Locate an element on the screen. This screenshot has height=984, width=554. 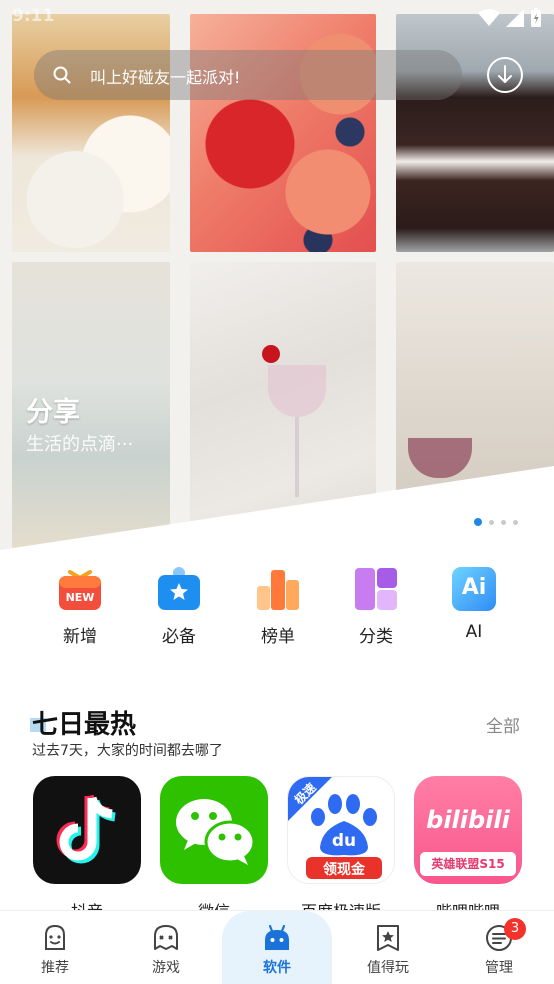
notification-badge: 3 is located at coordinates (515, 929).